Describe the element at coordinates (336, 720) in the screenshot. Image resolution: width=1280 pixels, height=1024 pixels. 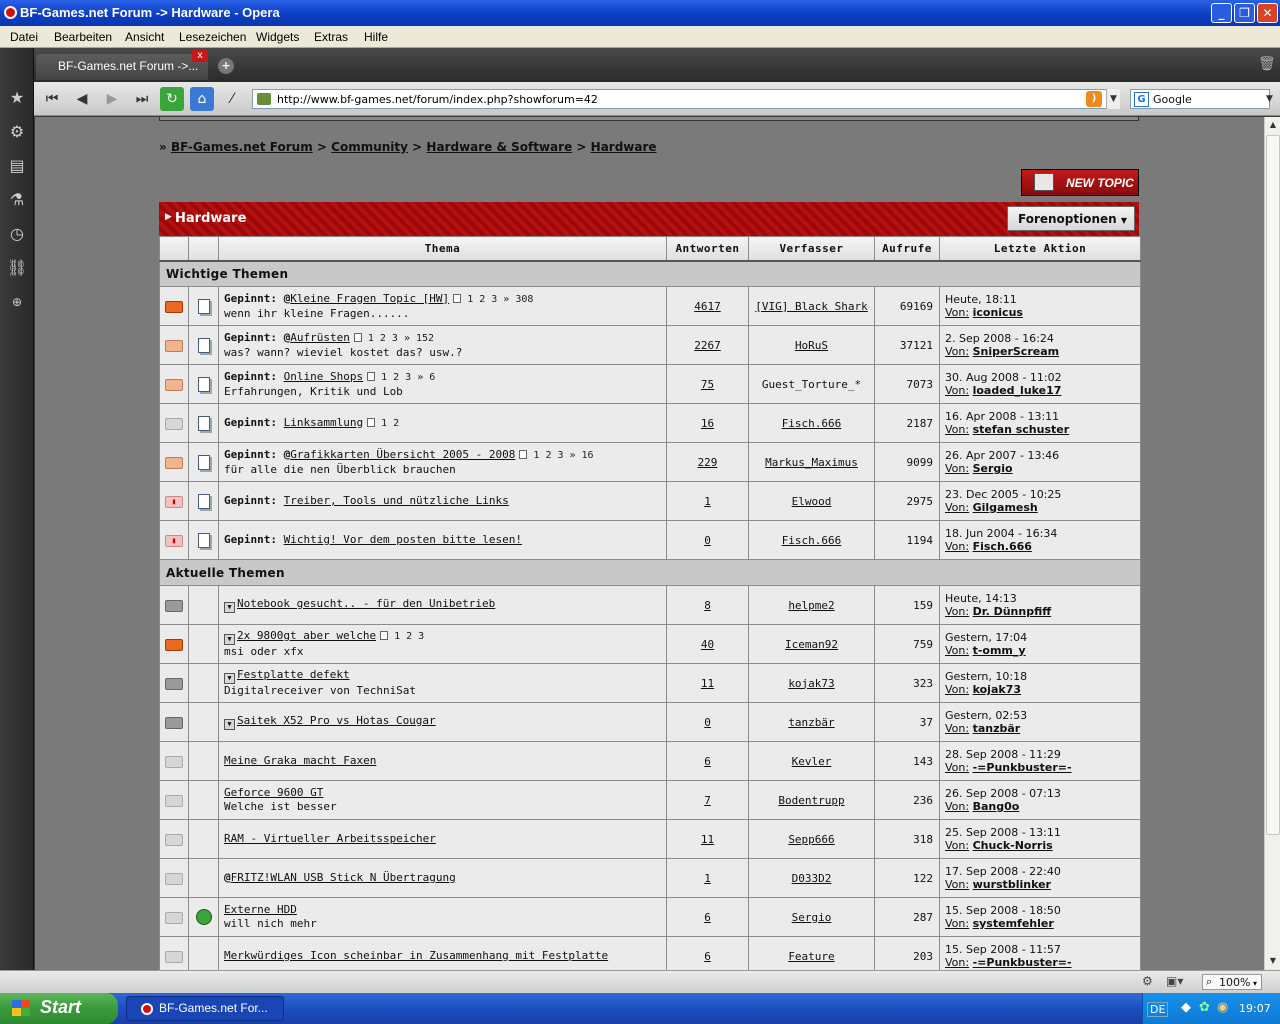
I see `topic-title-link: Saitek X52 Pro vs Hotas Cougar` at that location.